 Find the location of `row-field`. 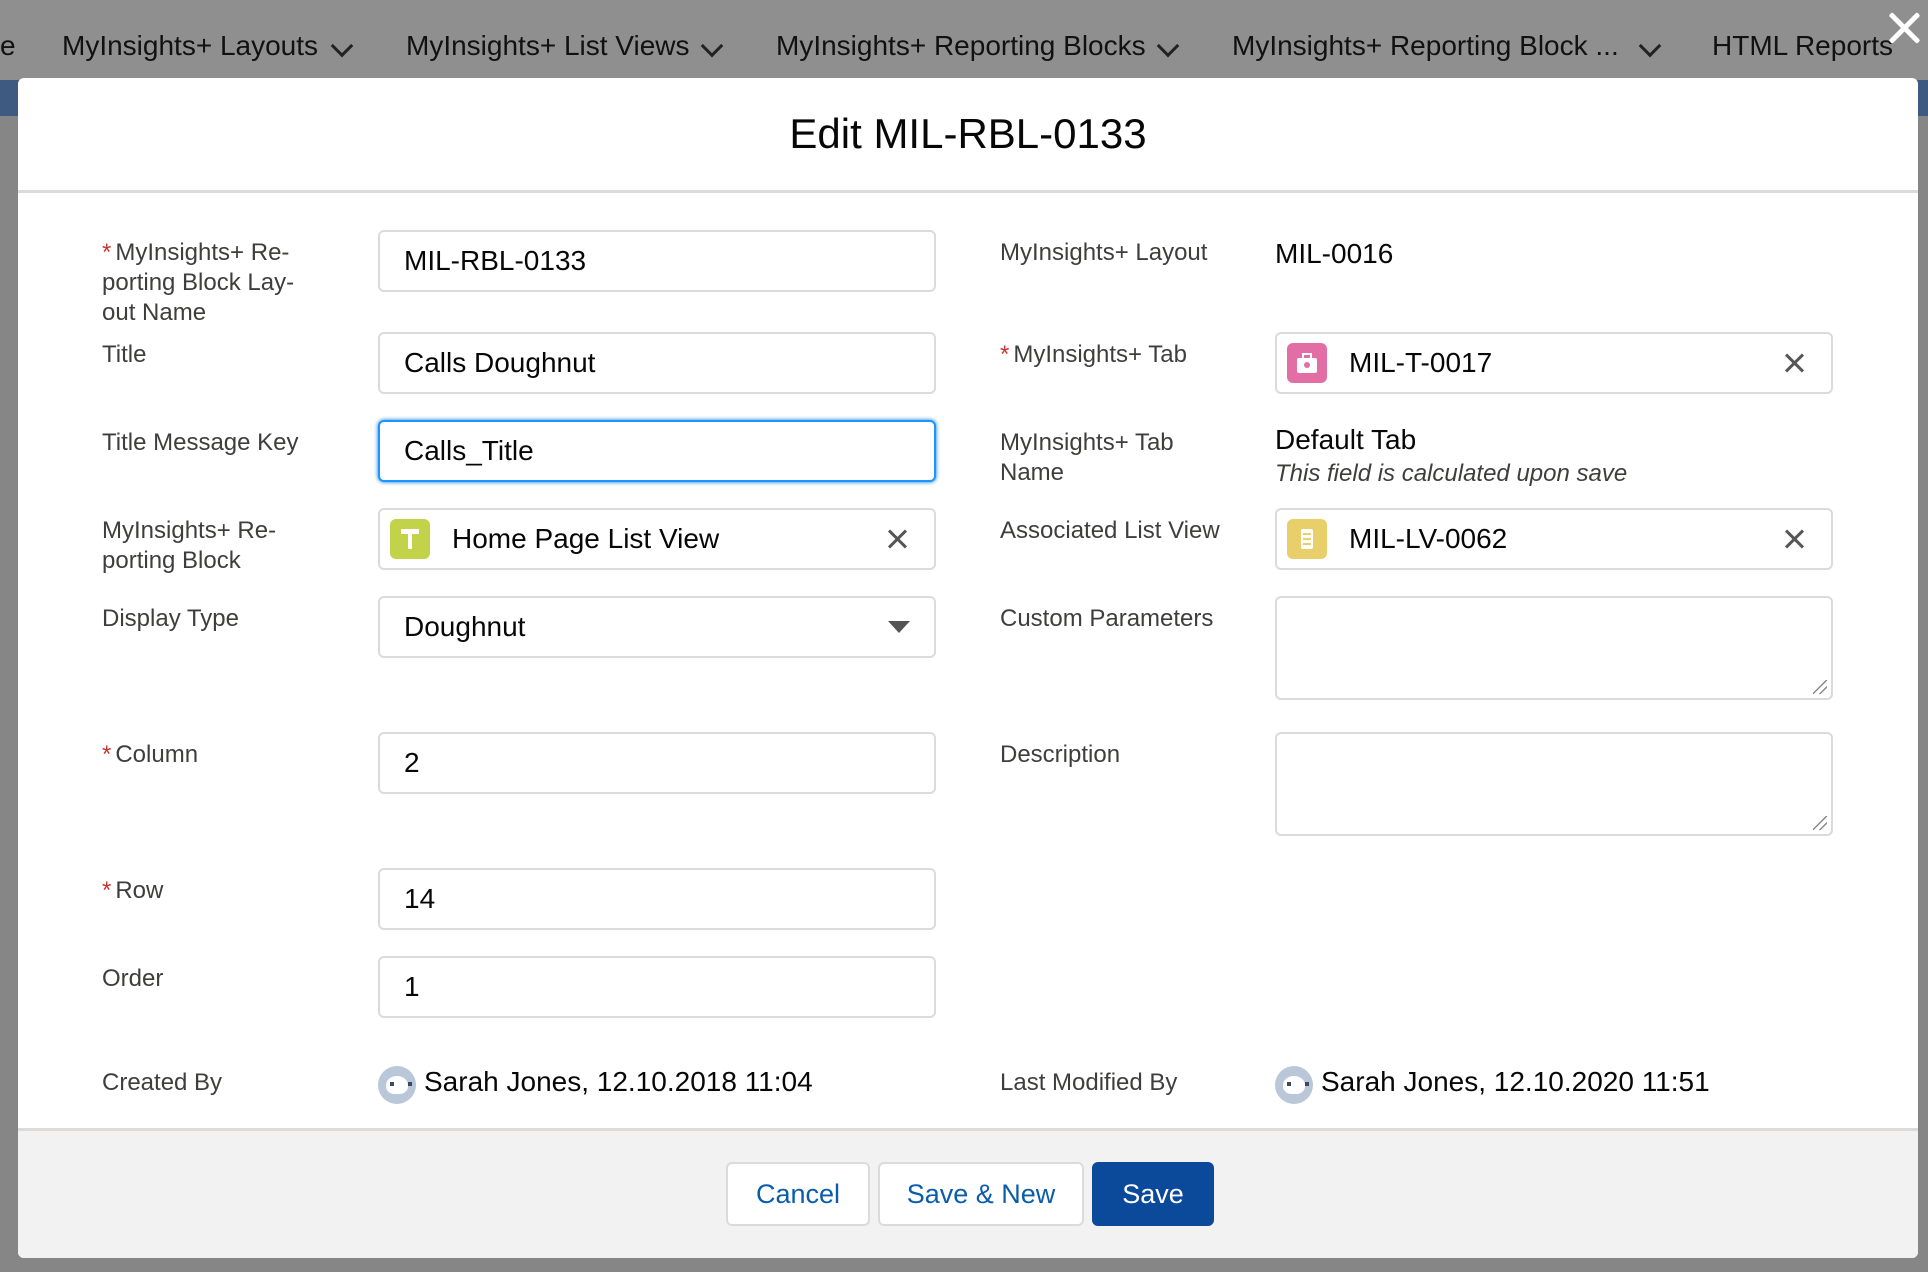

row-field is located at coordinates (657, 899).